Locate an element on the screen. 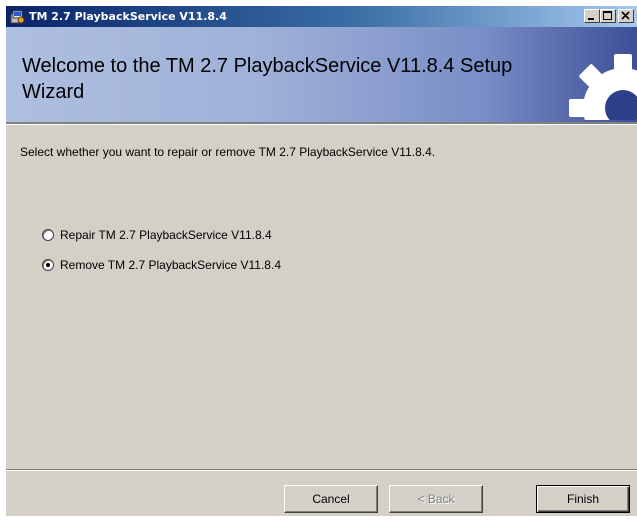 The width and height of the screenshot is (637, 521). remove-option: Remove TM 2.7 PlaybackService V11.8.4 is located at coordinates (161, 265).